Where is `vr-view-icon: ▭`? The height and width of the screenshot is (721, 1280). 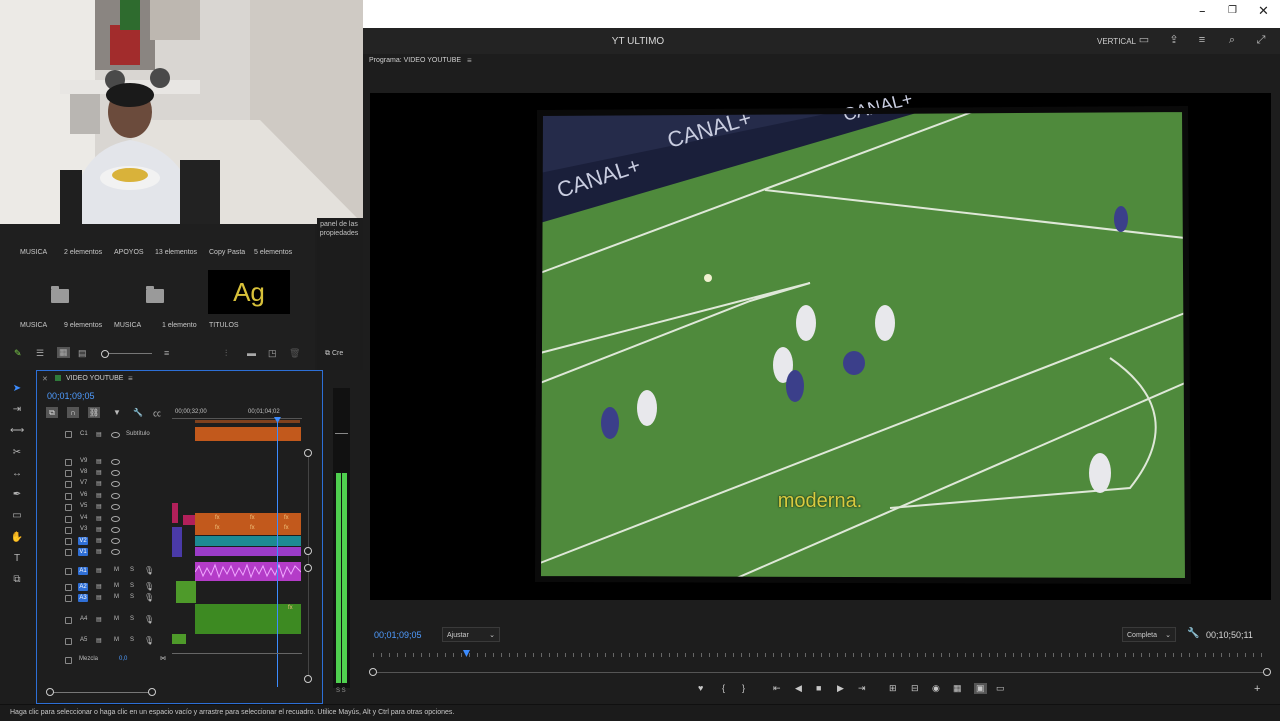
vr-view-icon: ▭ is located at coordinates (1000, 688).